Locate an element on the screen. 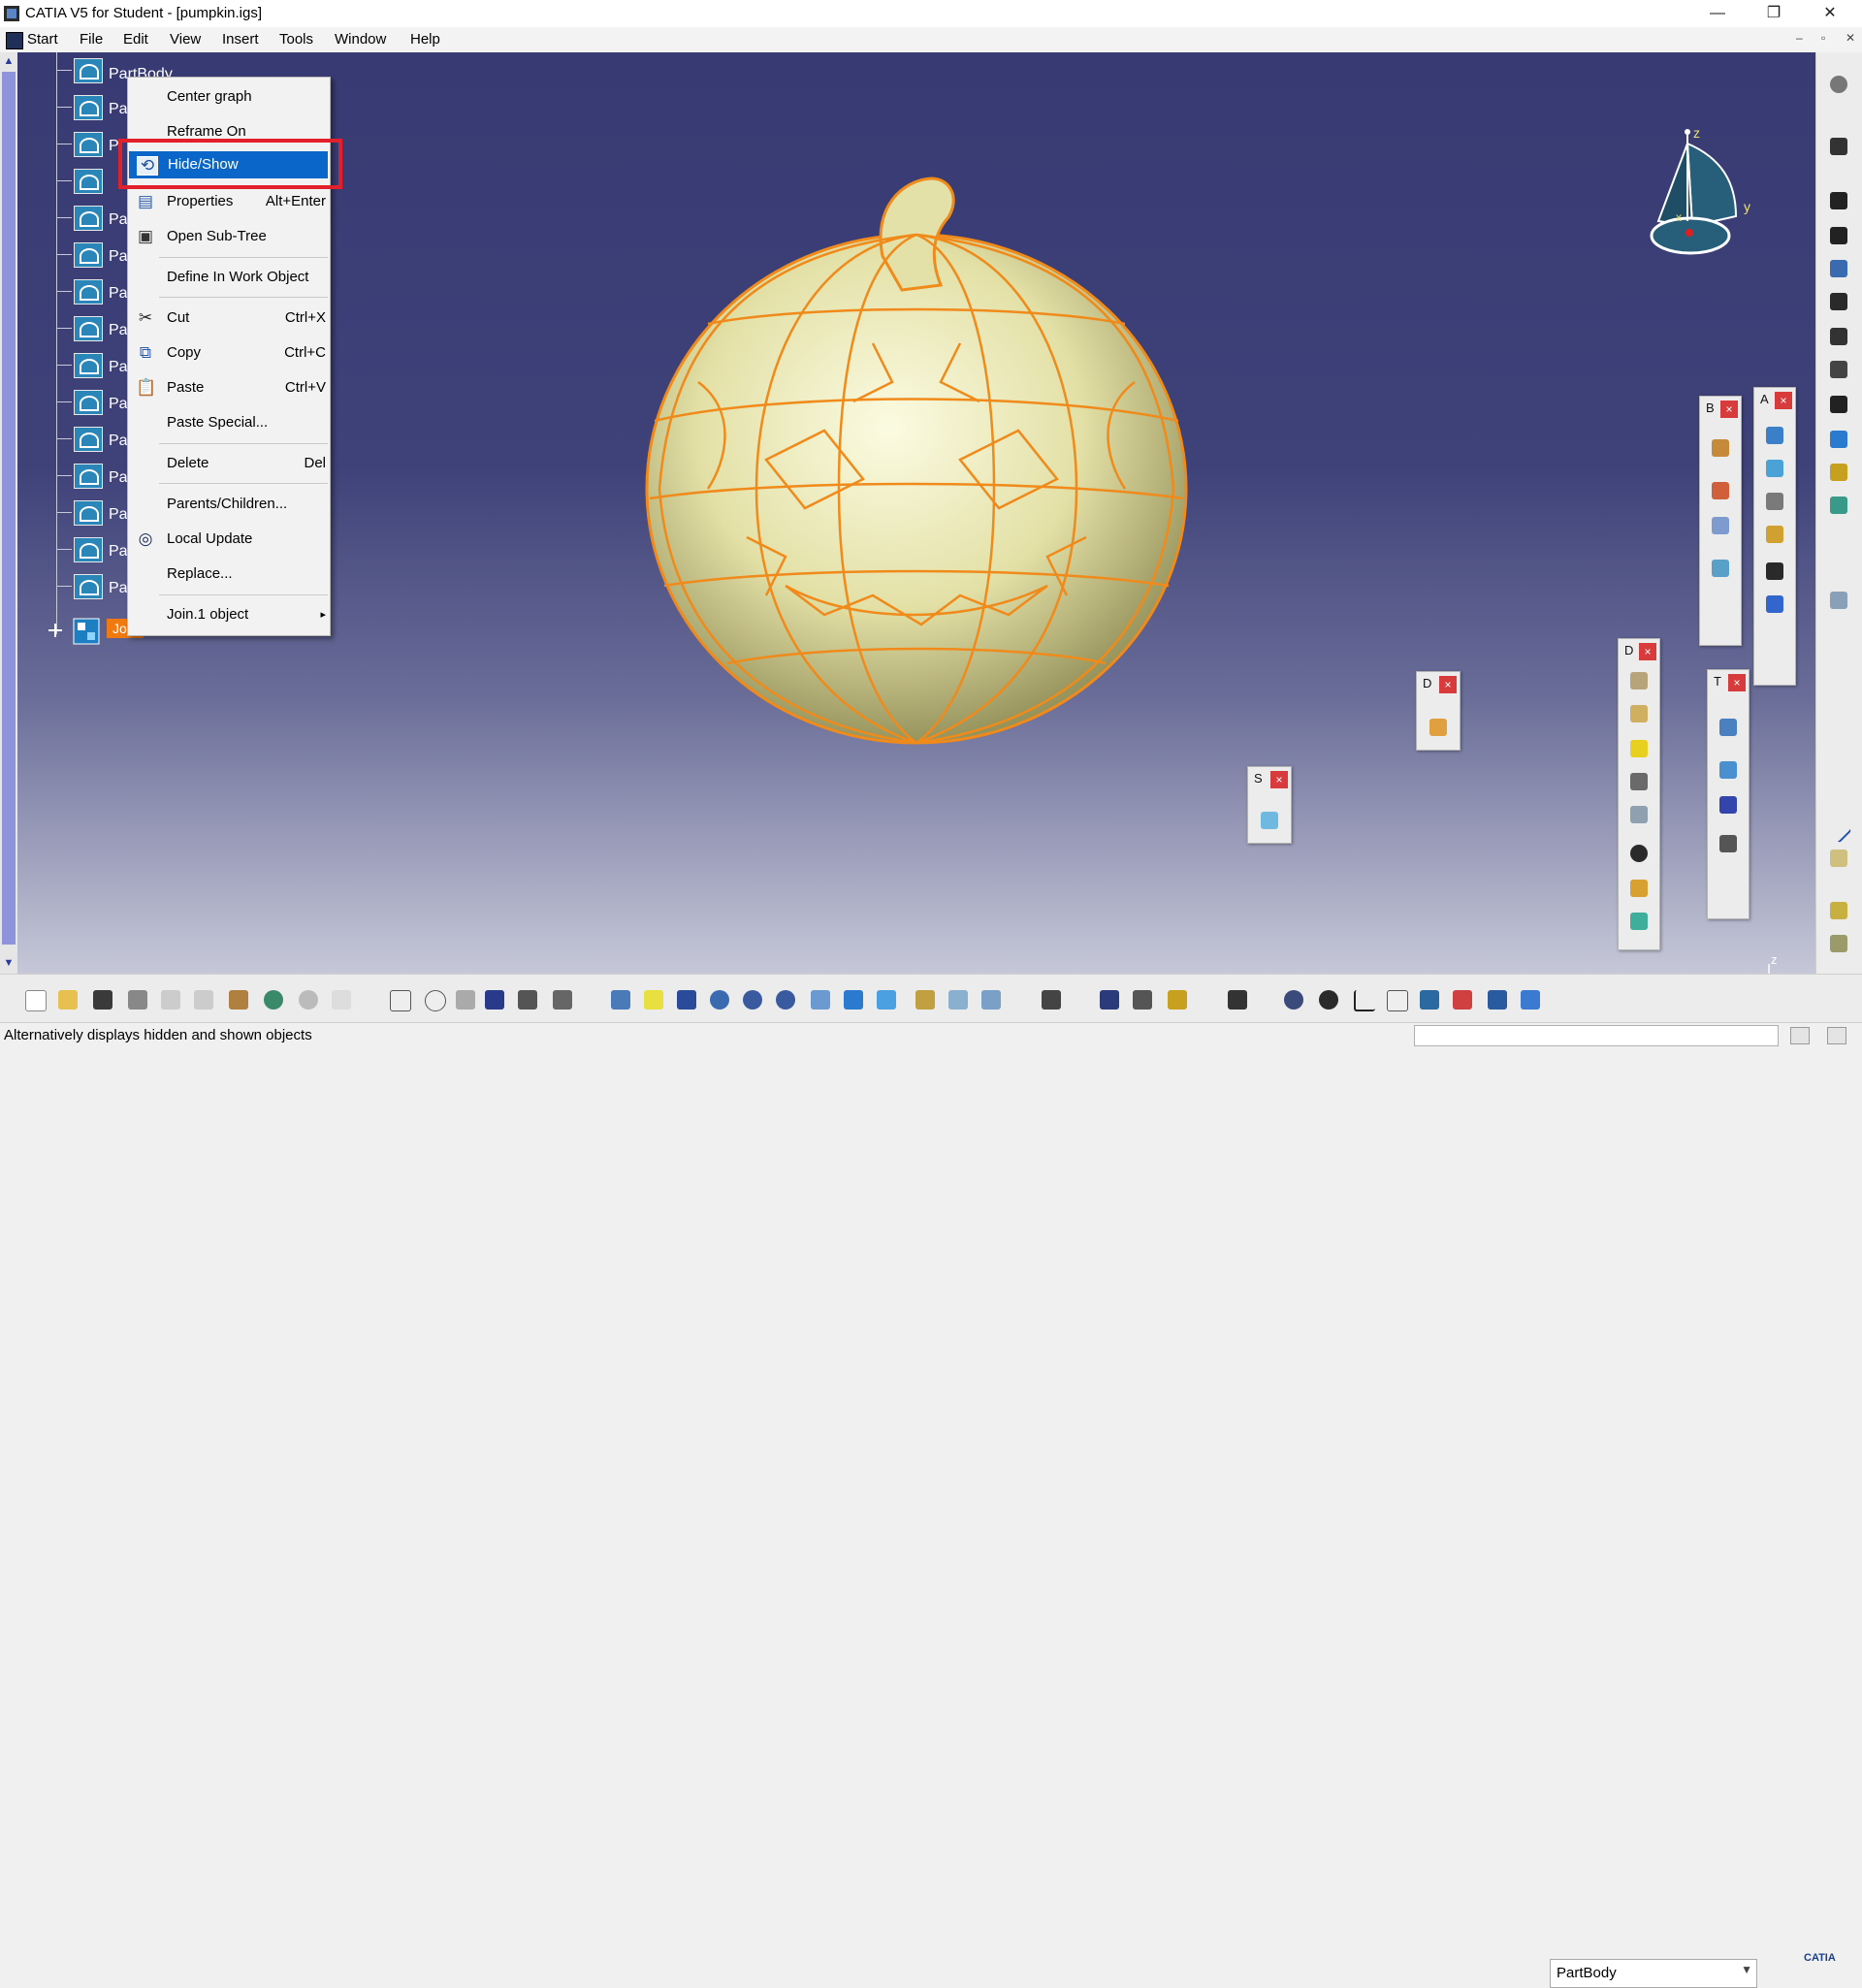 This screenshot has height=1988, width=1862. status-grid-icon is located at coordinates (1837, 1035).